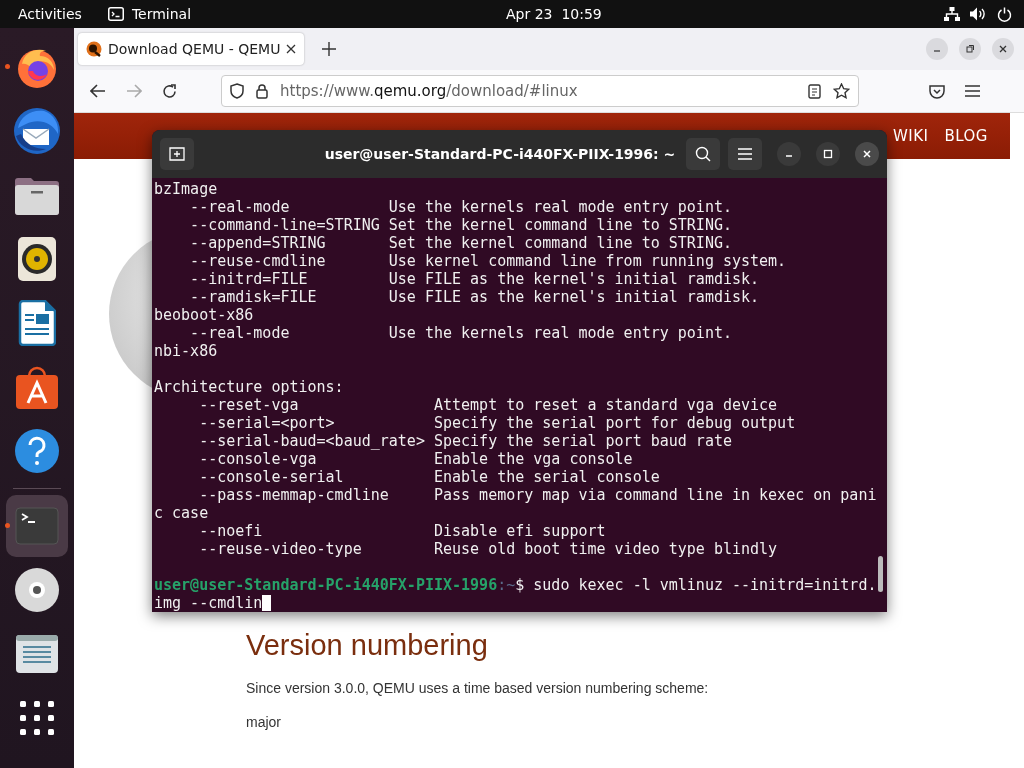 The width and height of the screenshot is (1024, 768). What do you see at coordinates (94, 49) in the screenshot?
I see `site-favicon` at bounding box center [94, 49].